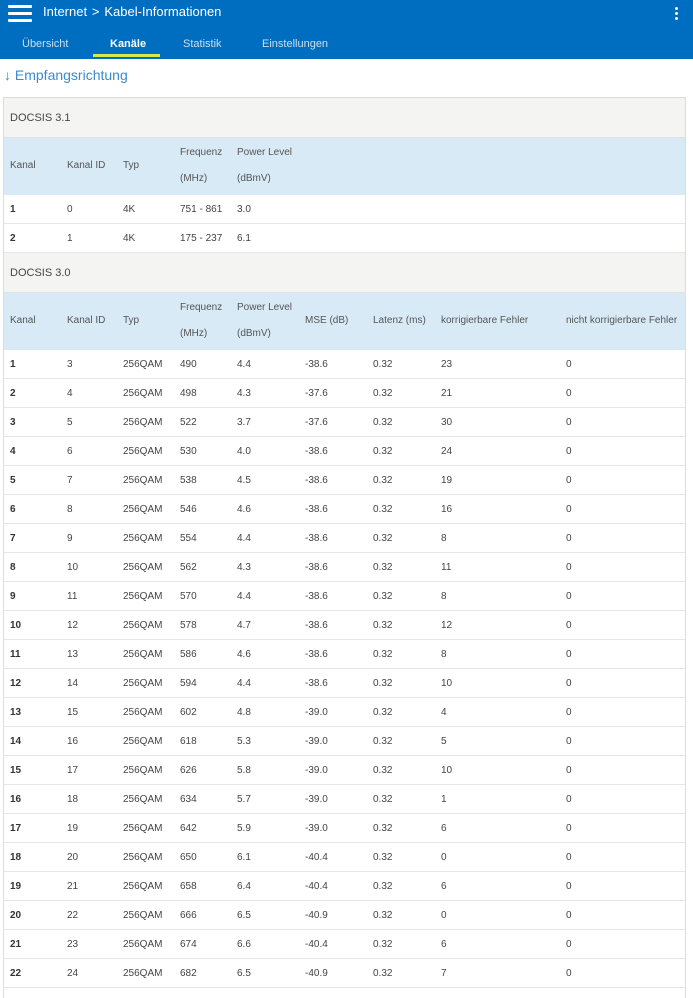  Describe the element at coordinates (316, 973) in the screenshot. I see `table-cell: -40.9` at that location.